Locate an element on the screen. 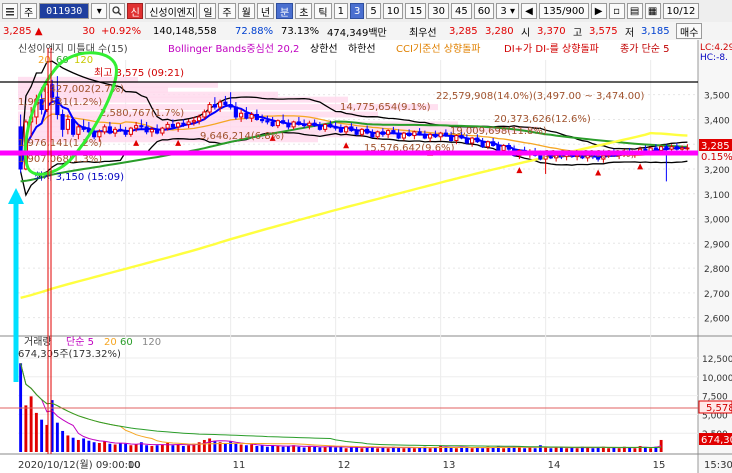 Image resolution: width=732 pixels, height=473 pixels. buy-button: 매수 is located at coordinates (689, 31).